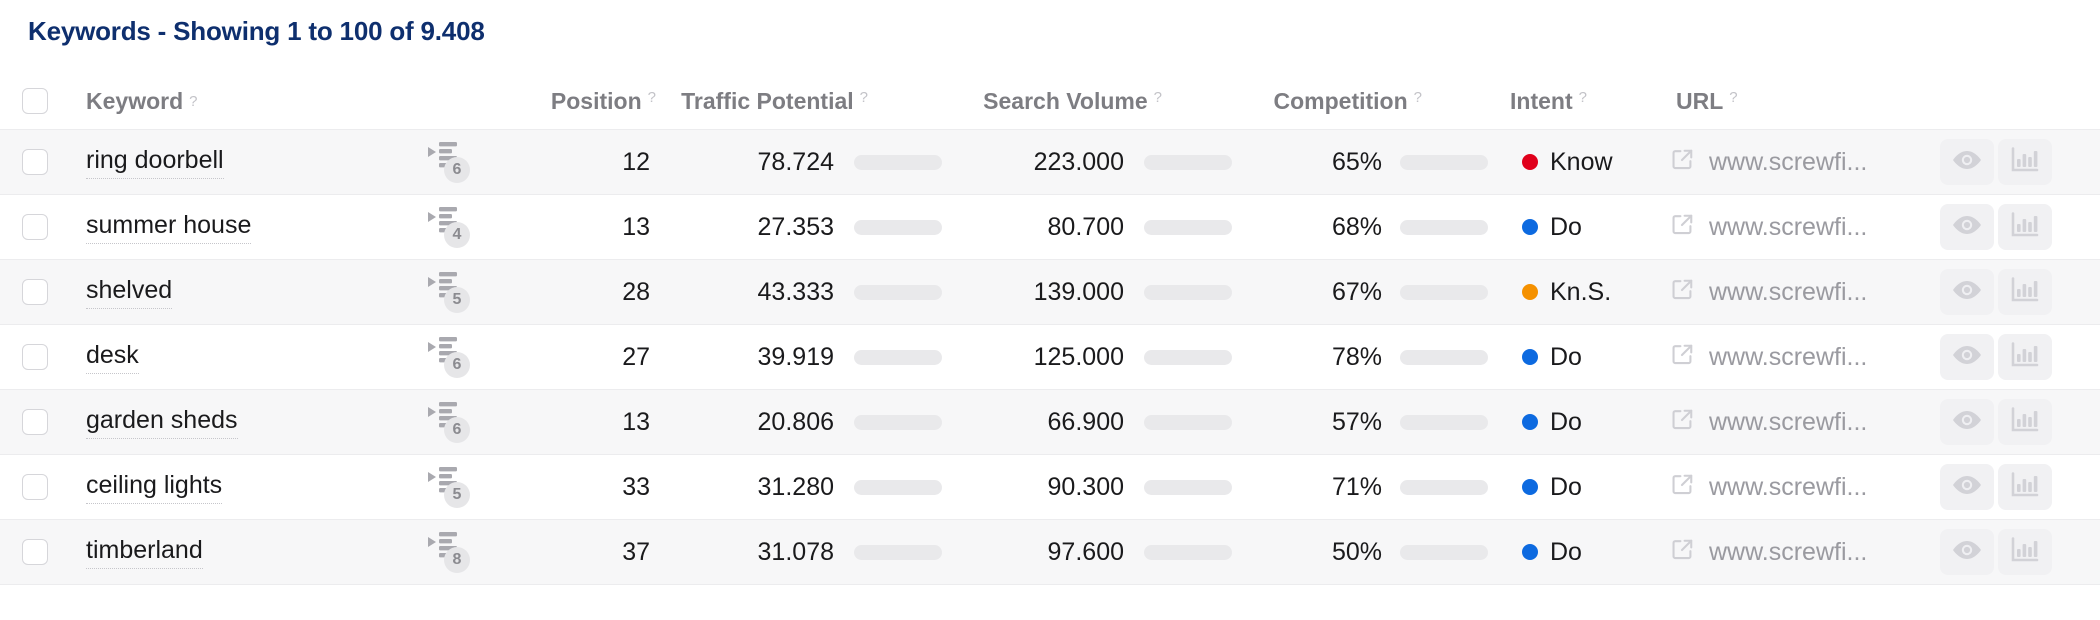 This screenshot has height=620, width=2100. I want to click on help-icon-position: ?, so click(652, 97).